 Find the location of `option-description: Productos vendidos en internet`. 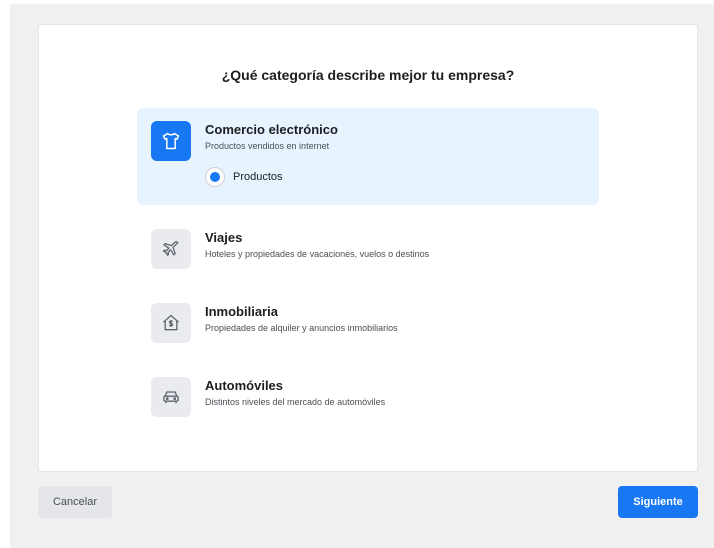

option-description: Productos vendidos en internet is located at coordinates (267, 146).